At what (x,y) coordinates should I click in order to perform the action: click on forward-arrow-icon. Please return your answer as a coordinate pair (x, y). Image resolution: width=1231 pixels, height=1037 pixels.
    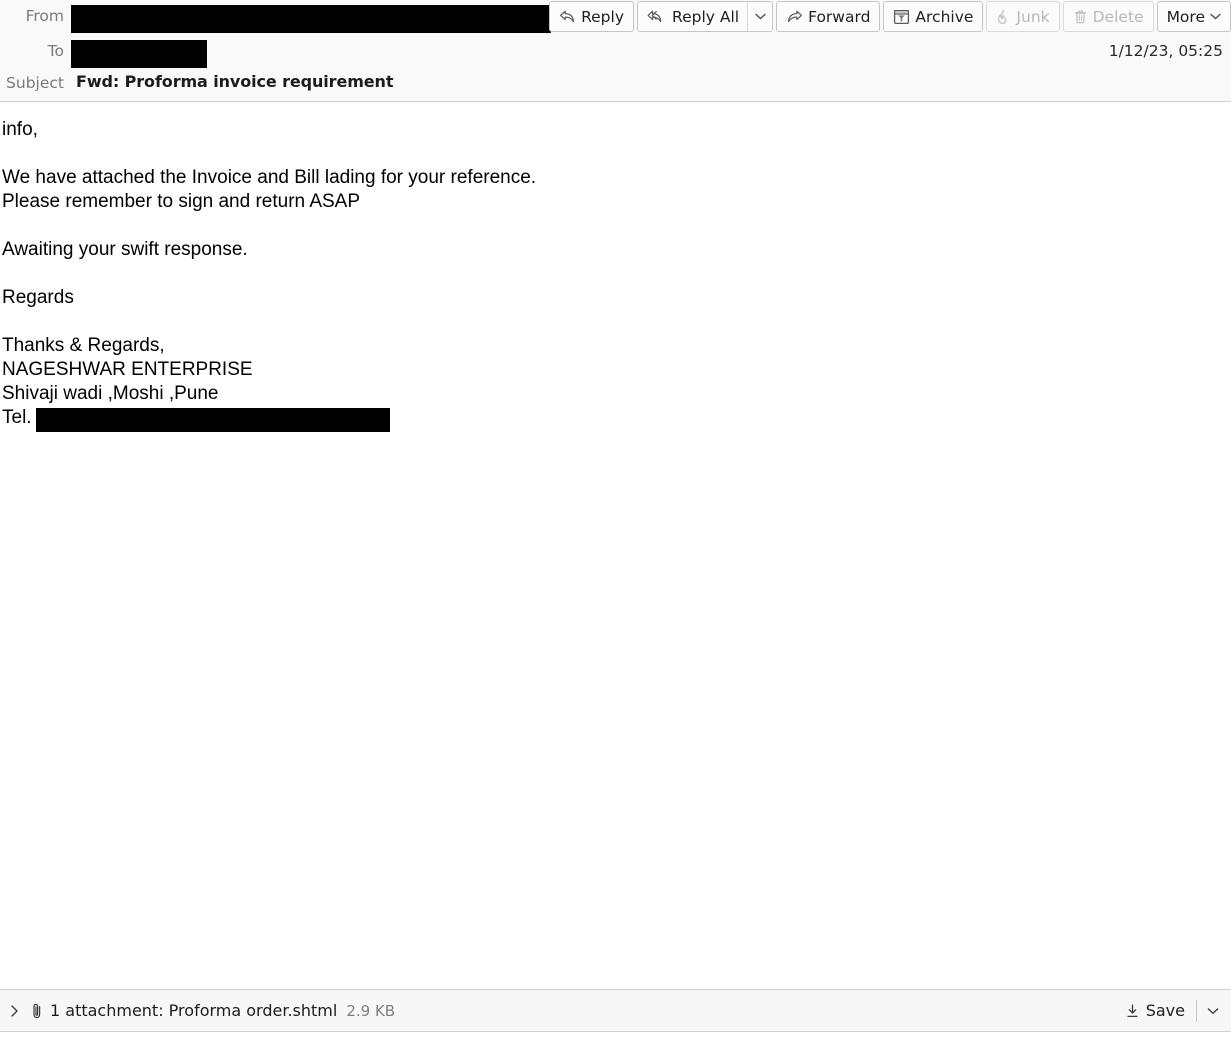
    Looking at the image, I should click on (794, 16).